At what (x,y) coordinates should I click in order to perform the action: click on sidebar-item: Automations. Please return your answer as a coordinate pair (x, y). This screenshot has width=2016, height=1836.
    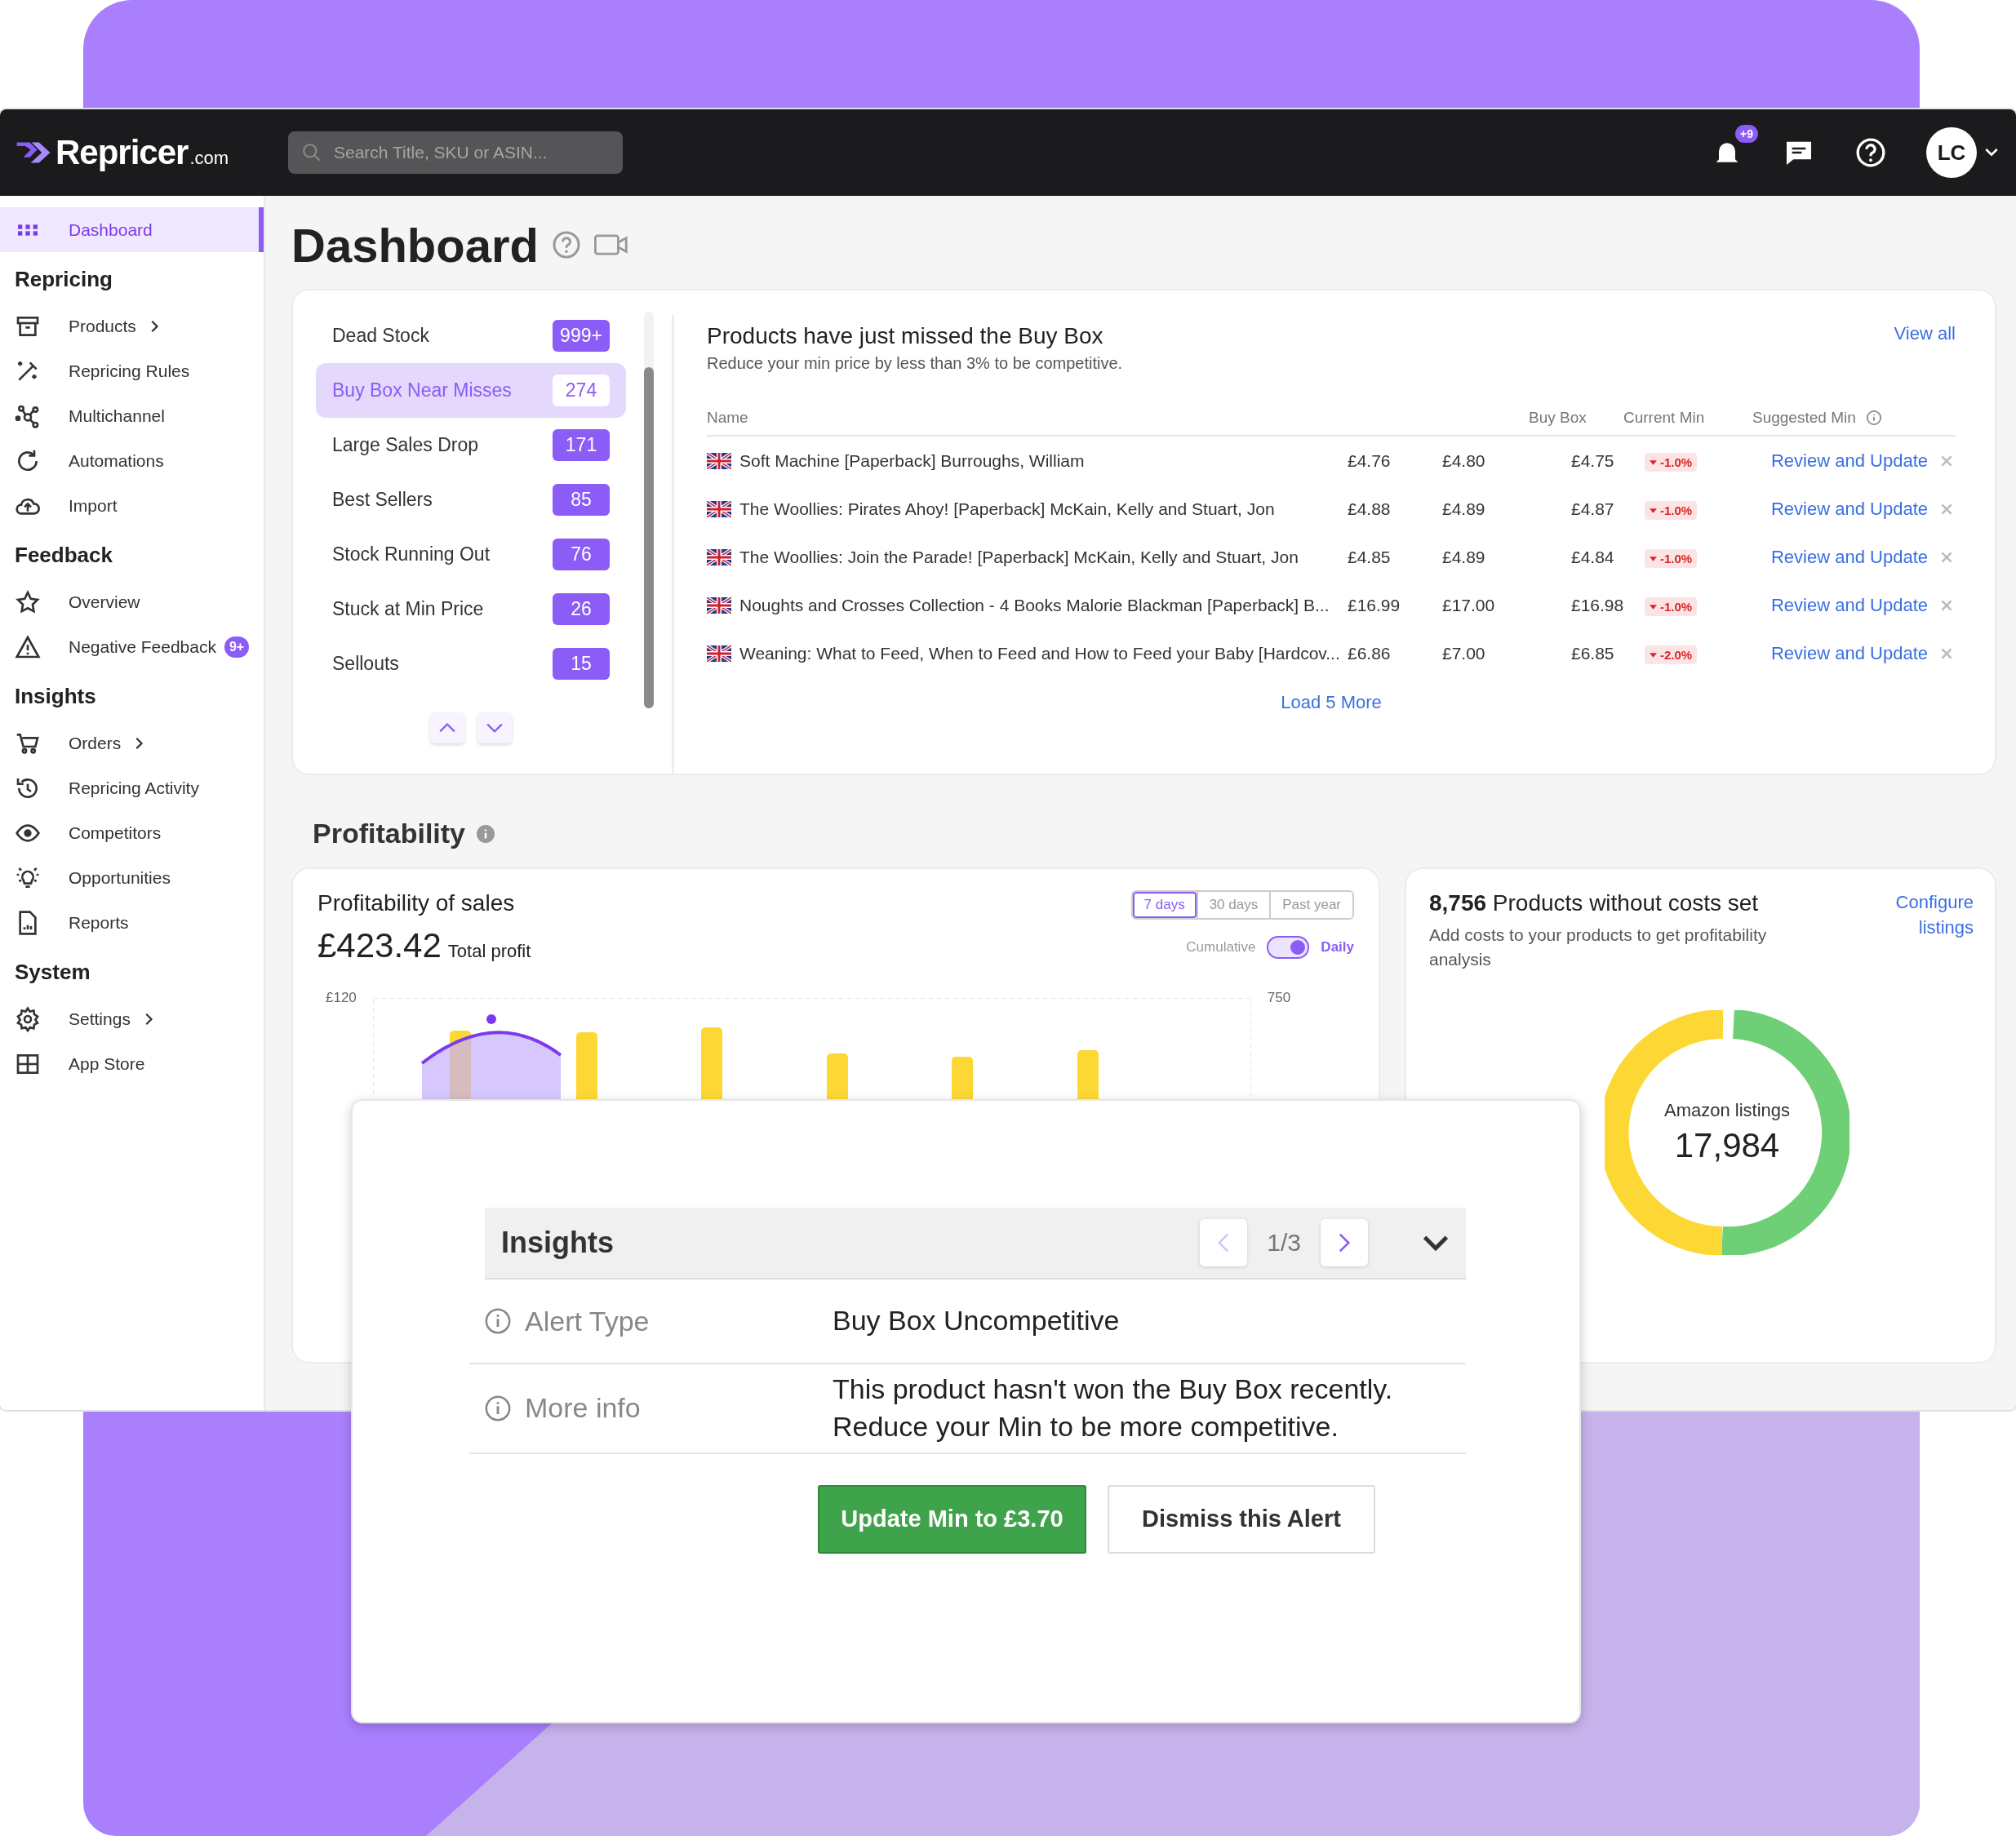
    Looking at the image, I should click on (132, 460).